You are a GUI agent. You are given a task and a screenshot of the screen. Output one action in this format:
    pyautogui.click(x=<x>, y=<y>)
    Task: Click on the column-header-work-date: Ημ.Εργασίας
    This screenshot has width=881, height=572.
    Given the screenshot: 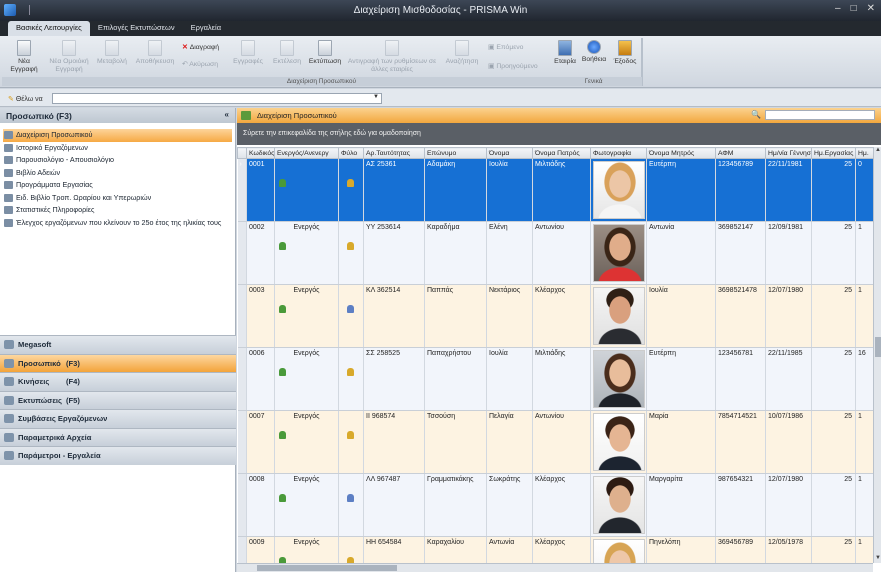 What is the action you would take?
    pyautogui.click(x=833, y=153)
    